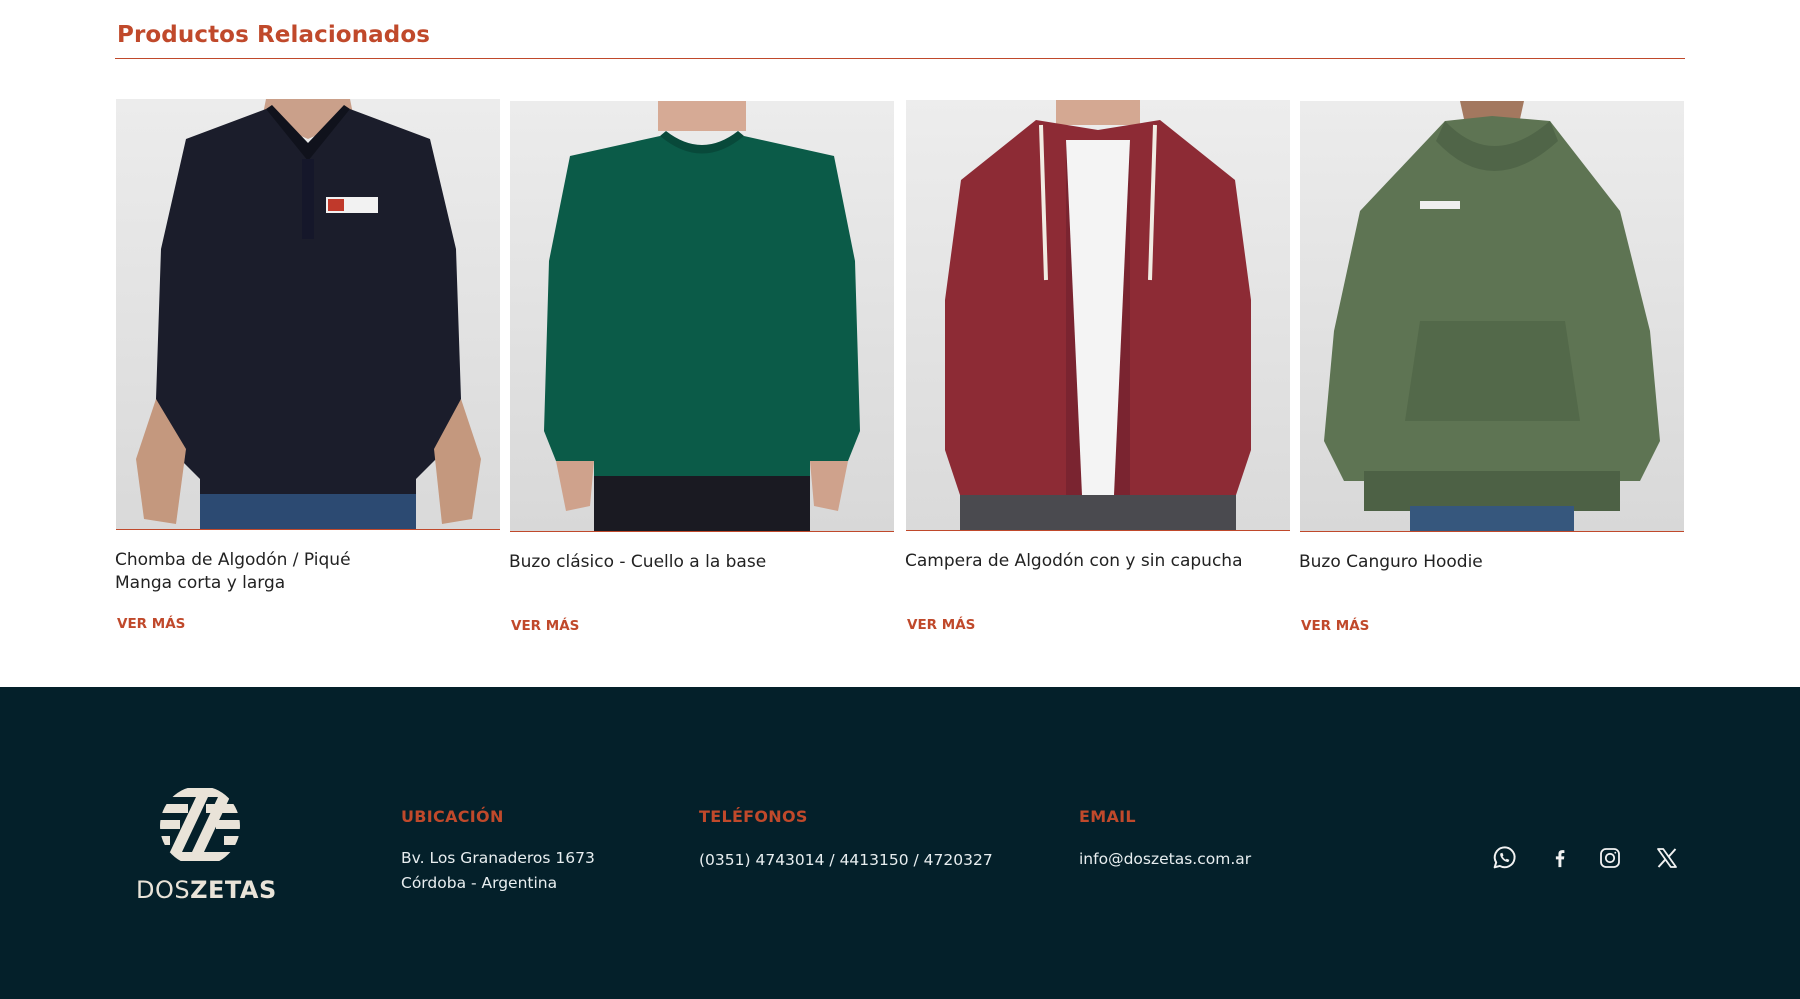 This screenshot has width=1800, height=999. What do you see at coordinates (753, 816) in the screenshot?
I see `phones-heading: TELÉFONOS` at bounding box center [753, 816].